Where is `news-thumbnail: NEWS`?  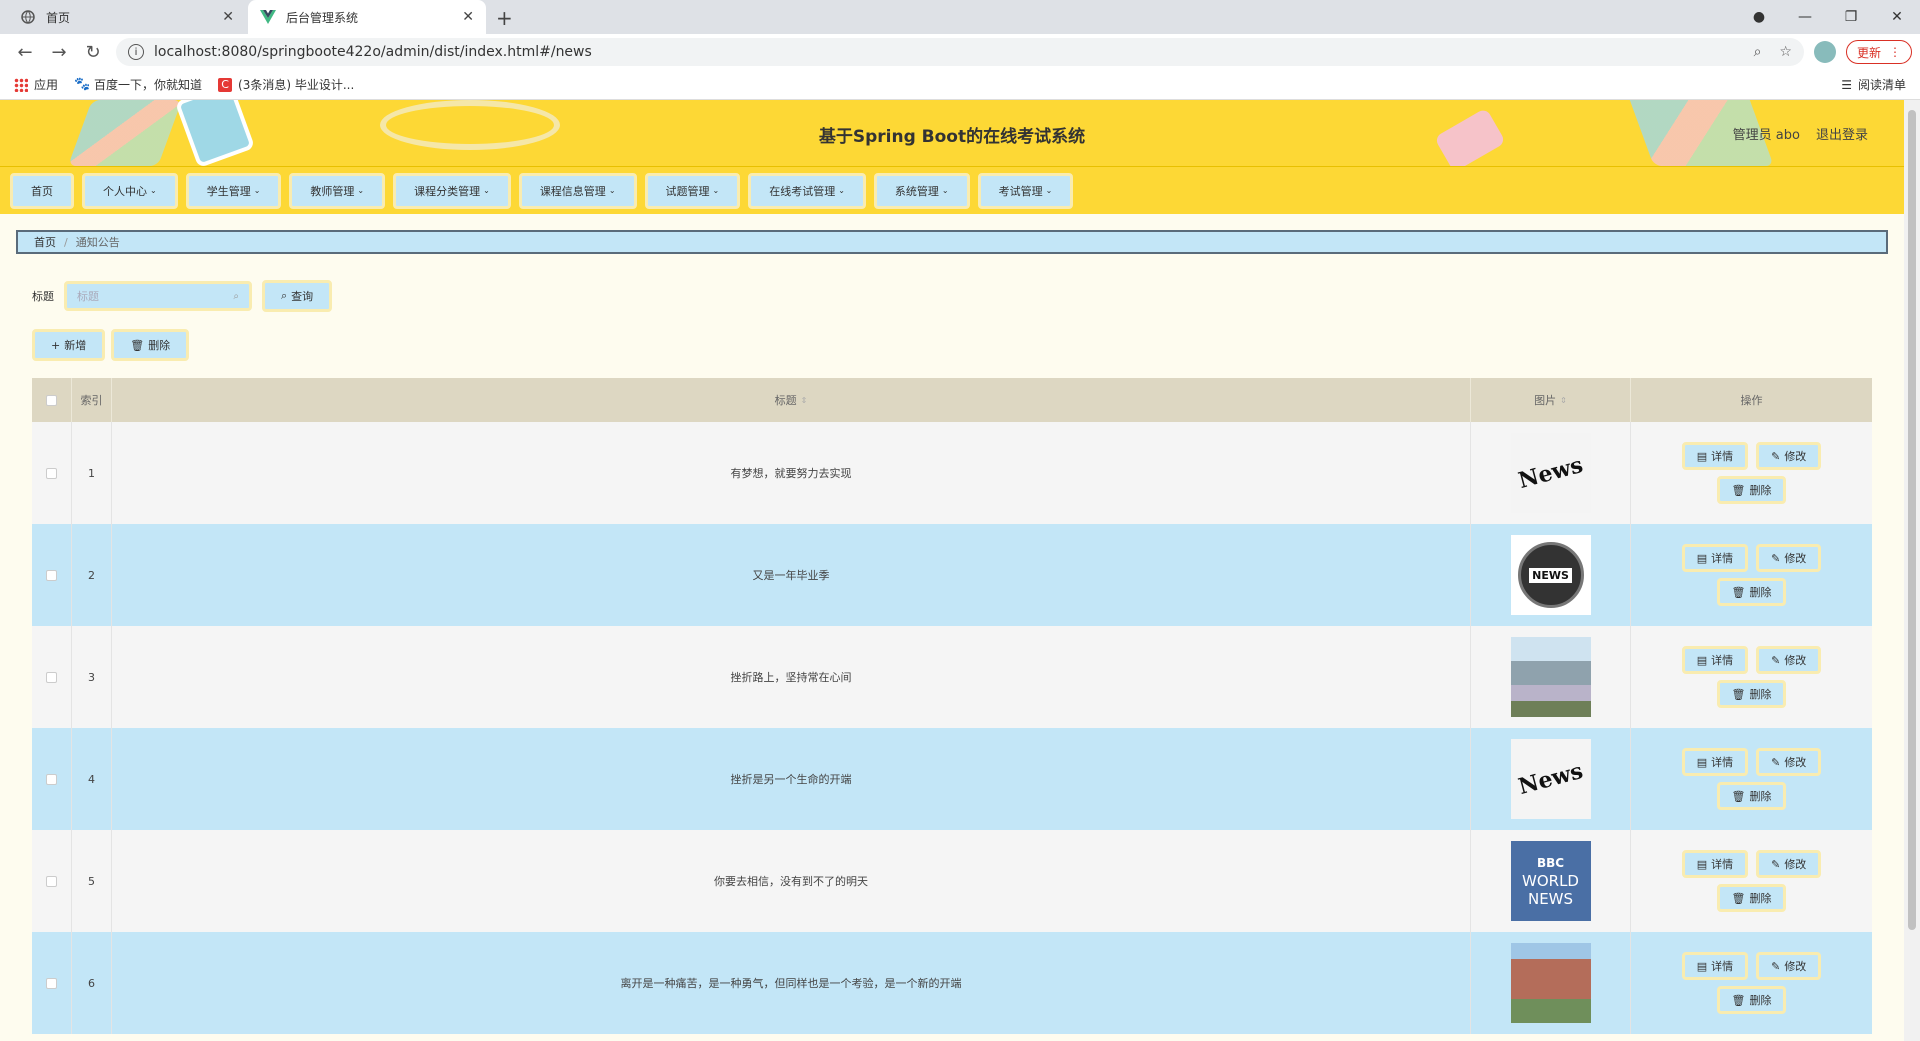 news-thumbnail: NEWS is located at coordinates (1550, 575).